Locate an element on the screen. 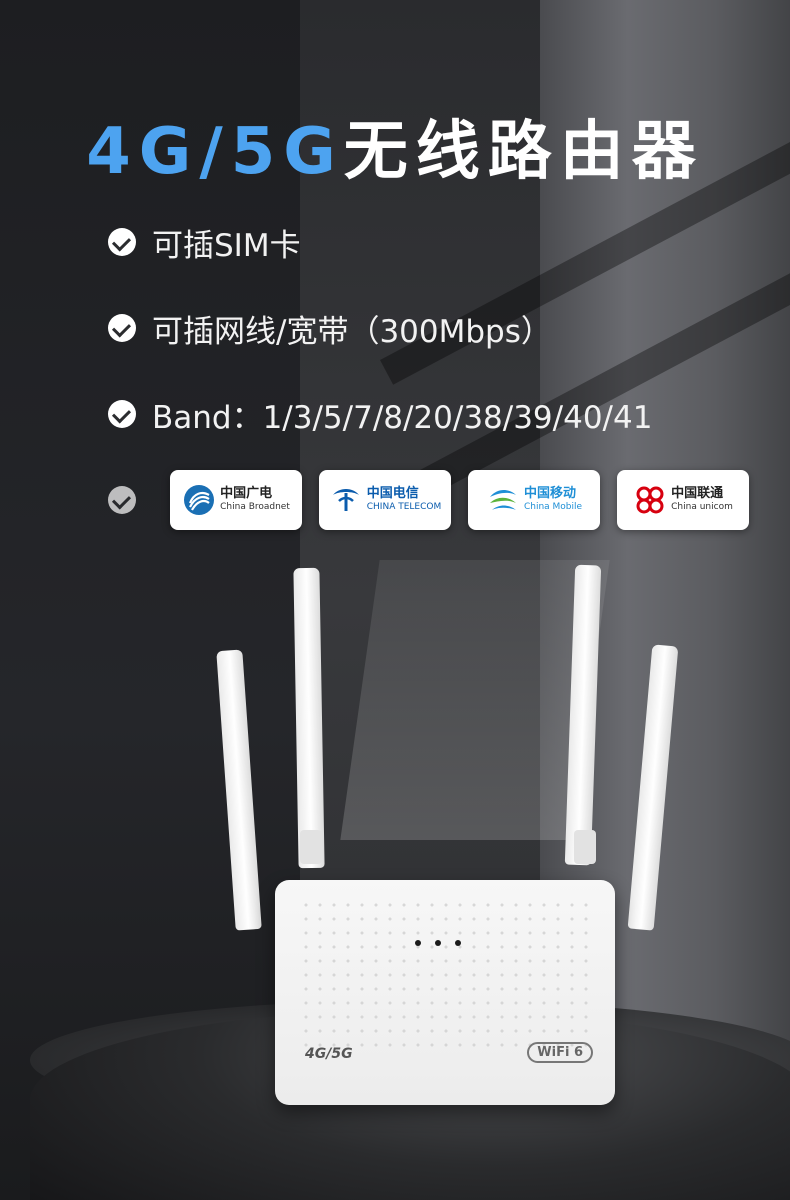 The width and height of the screenshot is (790, 1200). carrier-logo-mobile: 中国移动 China Mobile is located at coordinates (534, 500).